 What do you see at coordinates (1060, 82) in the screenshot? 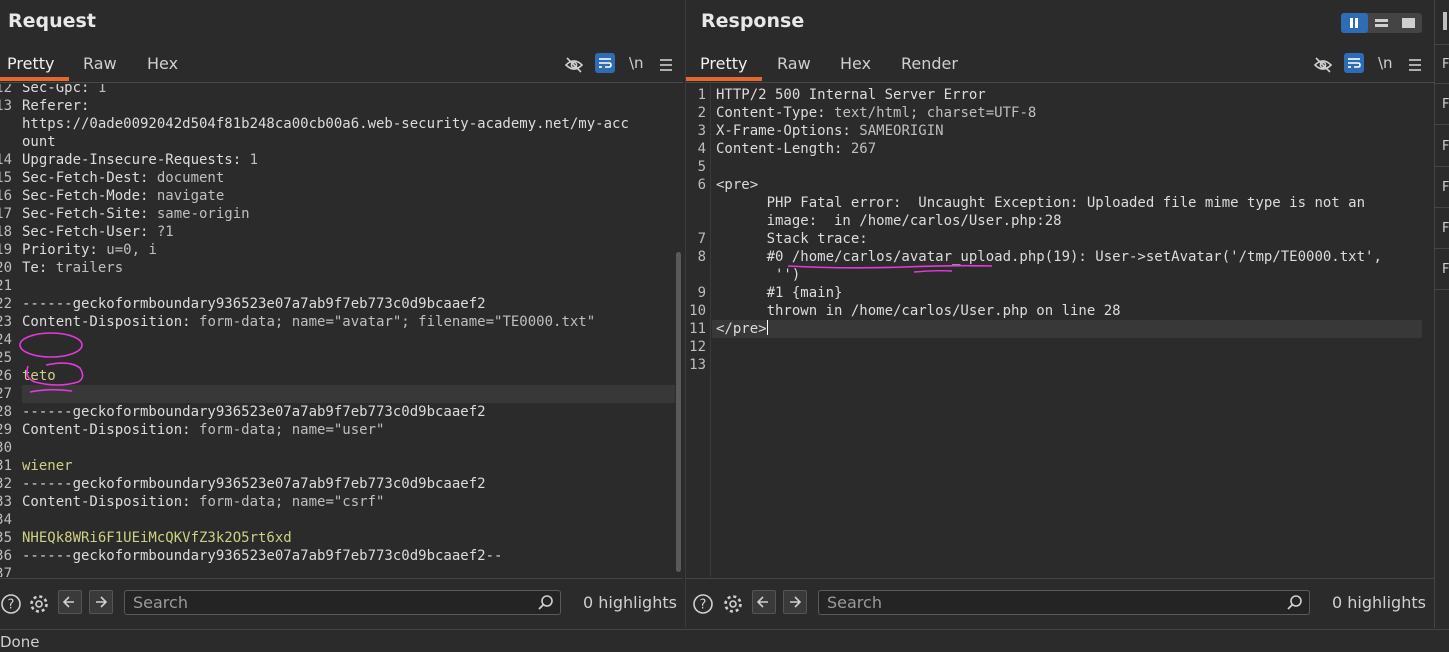
I see `response-tab-divider` at bounding box center [1060, 82].